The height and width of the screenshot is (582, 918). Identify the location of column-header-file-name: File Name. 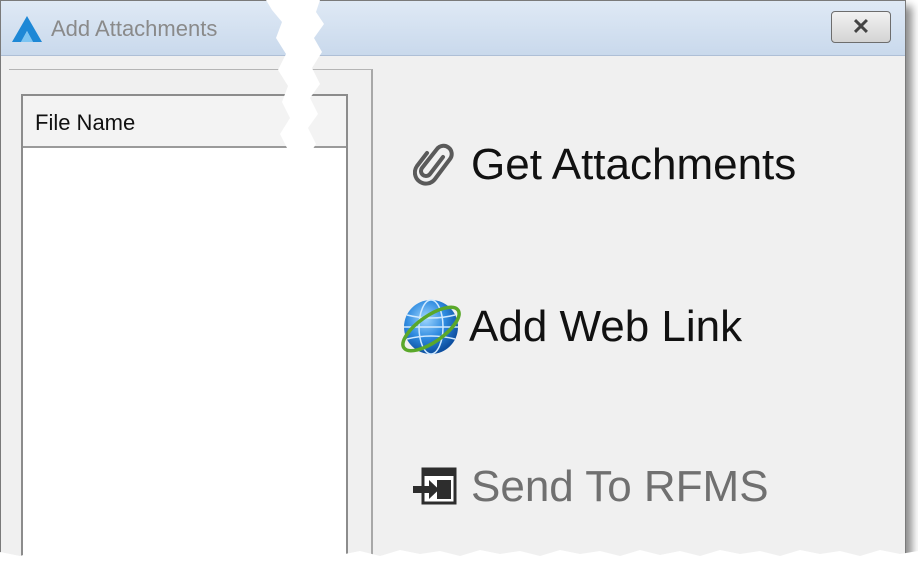
(85, 123).